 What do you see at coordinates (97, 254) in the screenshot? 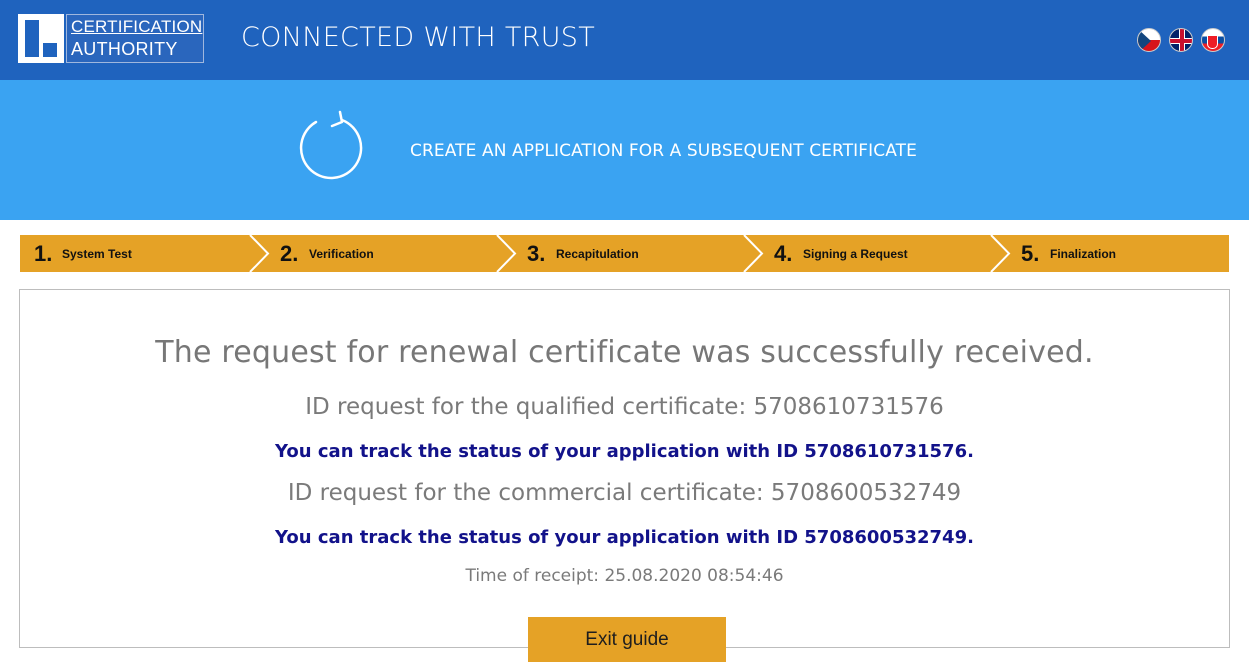
I see `step-label: System Test` at bounding box center [97, 254].